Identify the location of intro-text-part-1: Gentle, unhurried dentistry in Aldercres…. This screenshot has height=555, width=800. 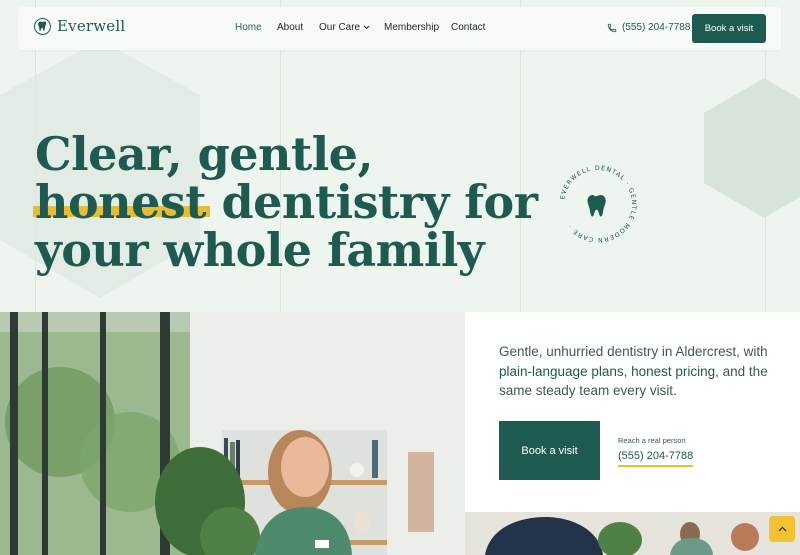
(633, 351).